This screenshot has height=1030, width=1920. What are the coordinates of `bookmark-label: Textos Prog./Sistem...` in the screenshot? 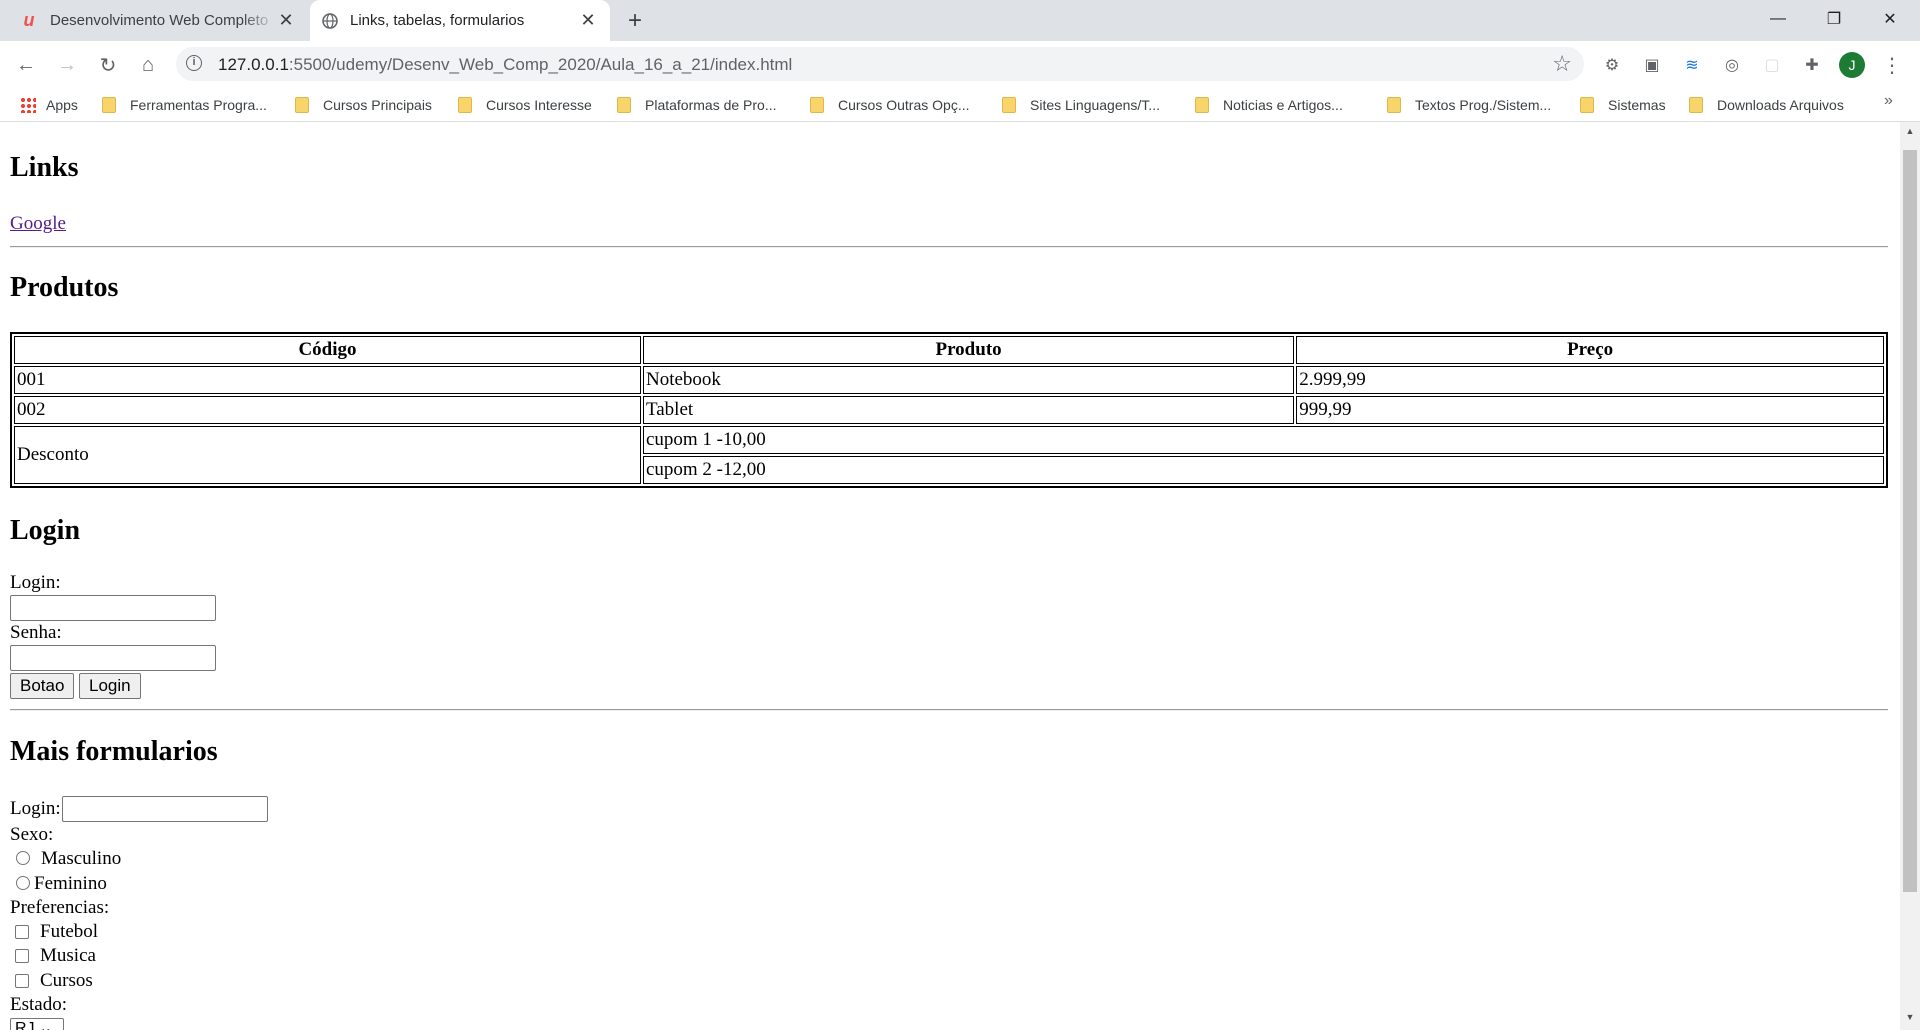 It's located at (1483, 104).